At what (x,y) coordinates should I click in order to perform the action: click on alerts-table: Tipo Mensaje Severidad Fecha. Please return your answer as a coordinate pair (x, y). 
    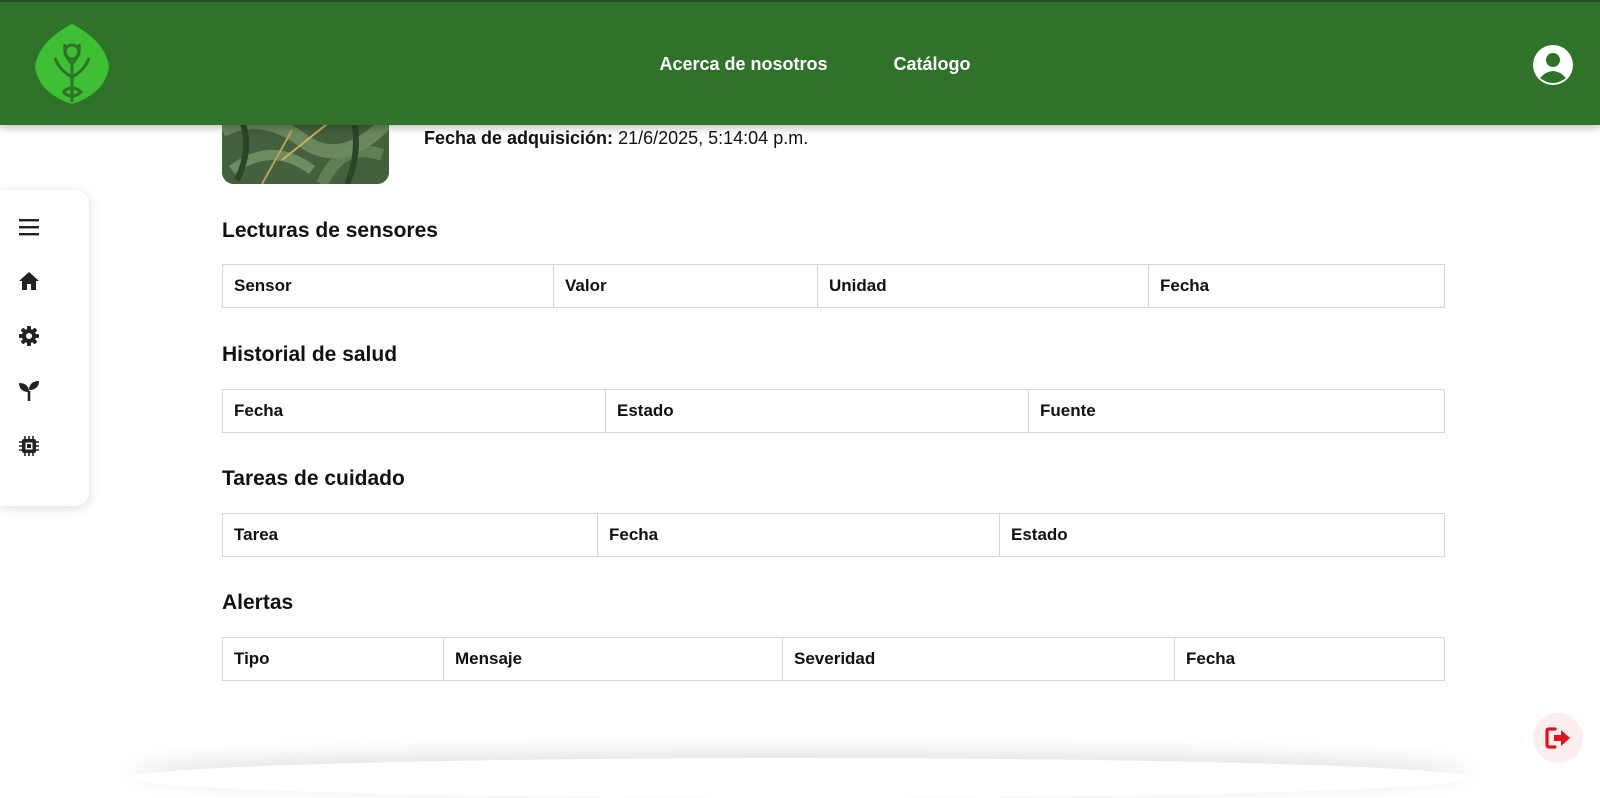
    Looking at the image, I should click on (833, 659).